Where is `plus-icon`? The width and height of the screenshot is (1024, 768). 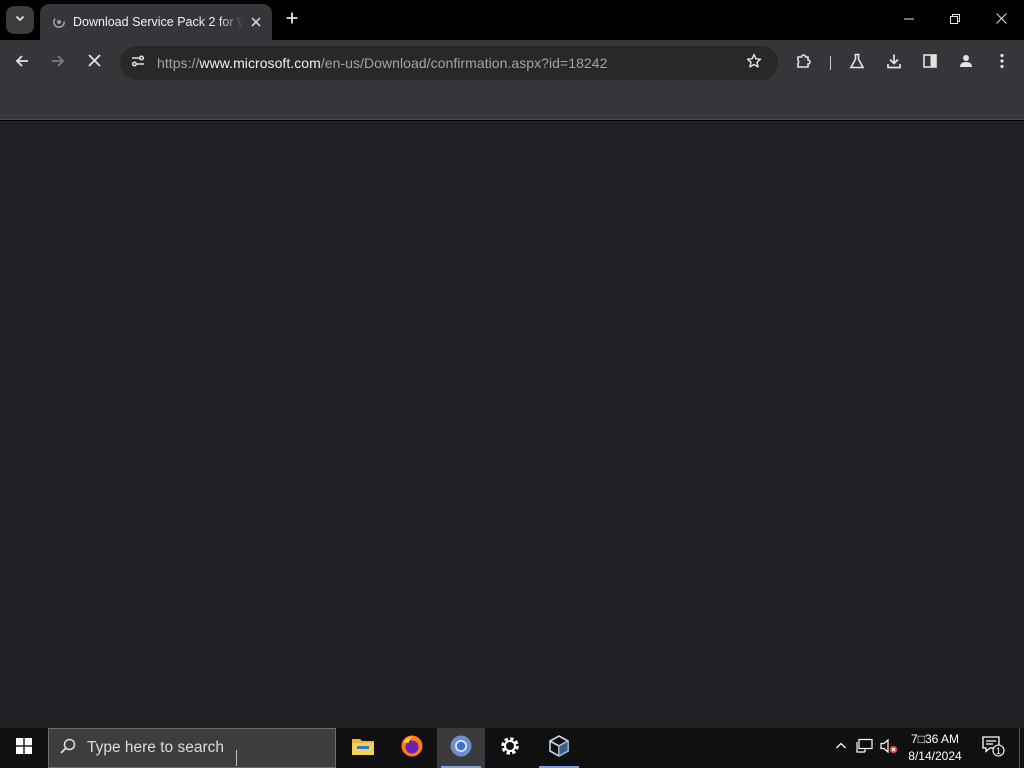 plus-icon is located at coordinates (292, 20).